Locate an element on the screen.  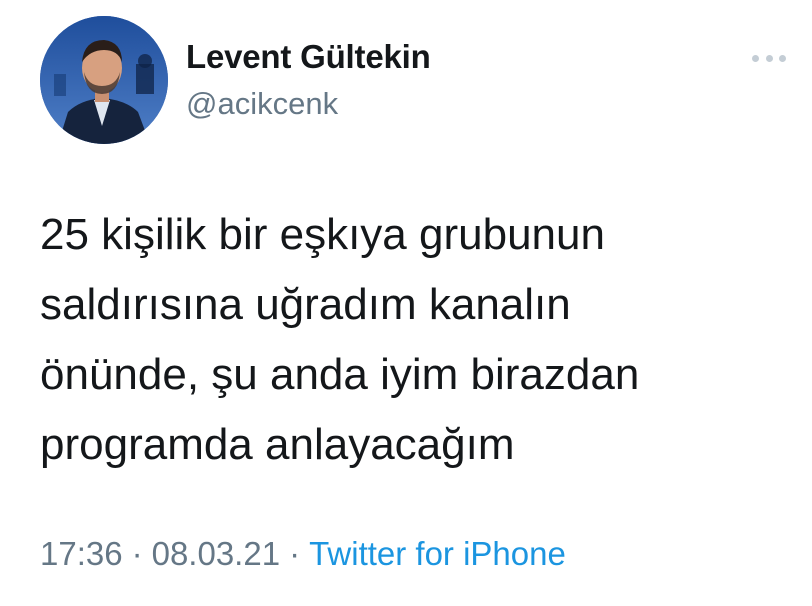
author-display-name: Levent Gültekin is located at coordinates (308, 57).